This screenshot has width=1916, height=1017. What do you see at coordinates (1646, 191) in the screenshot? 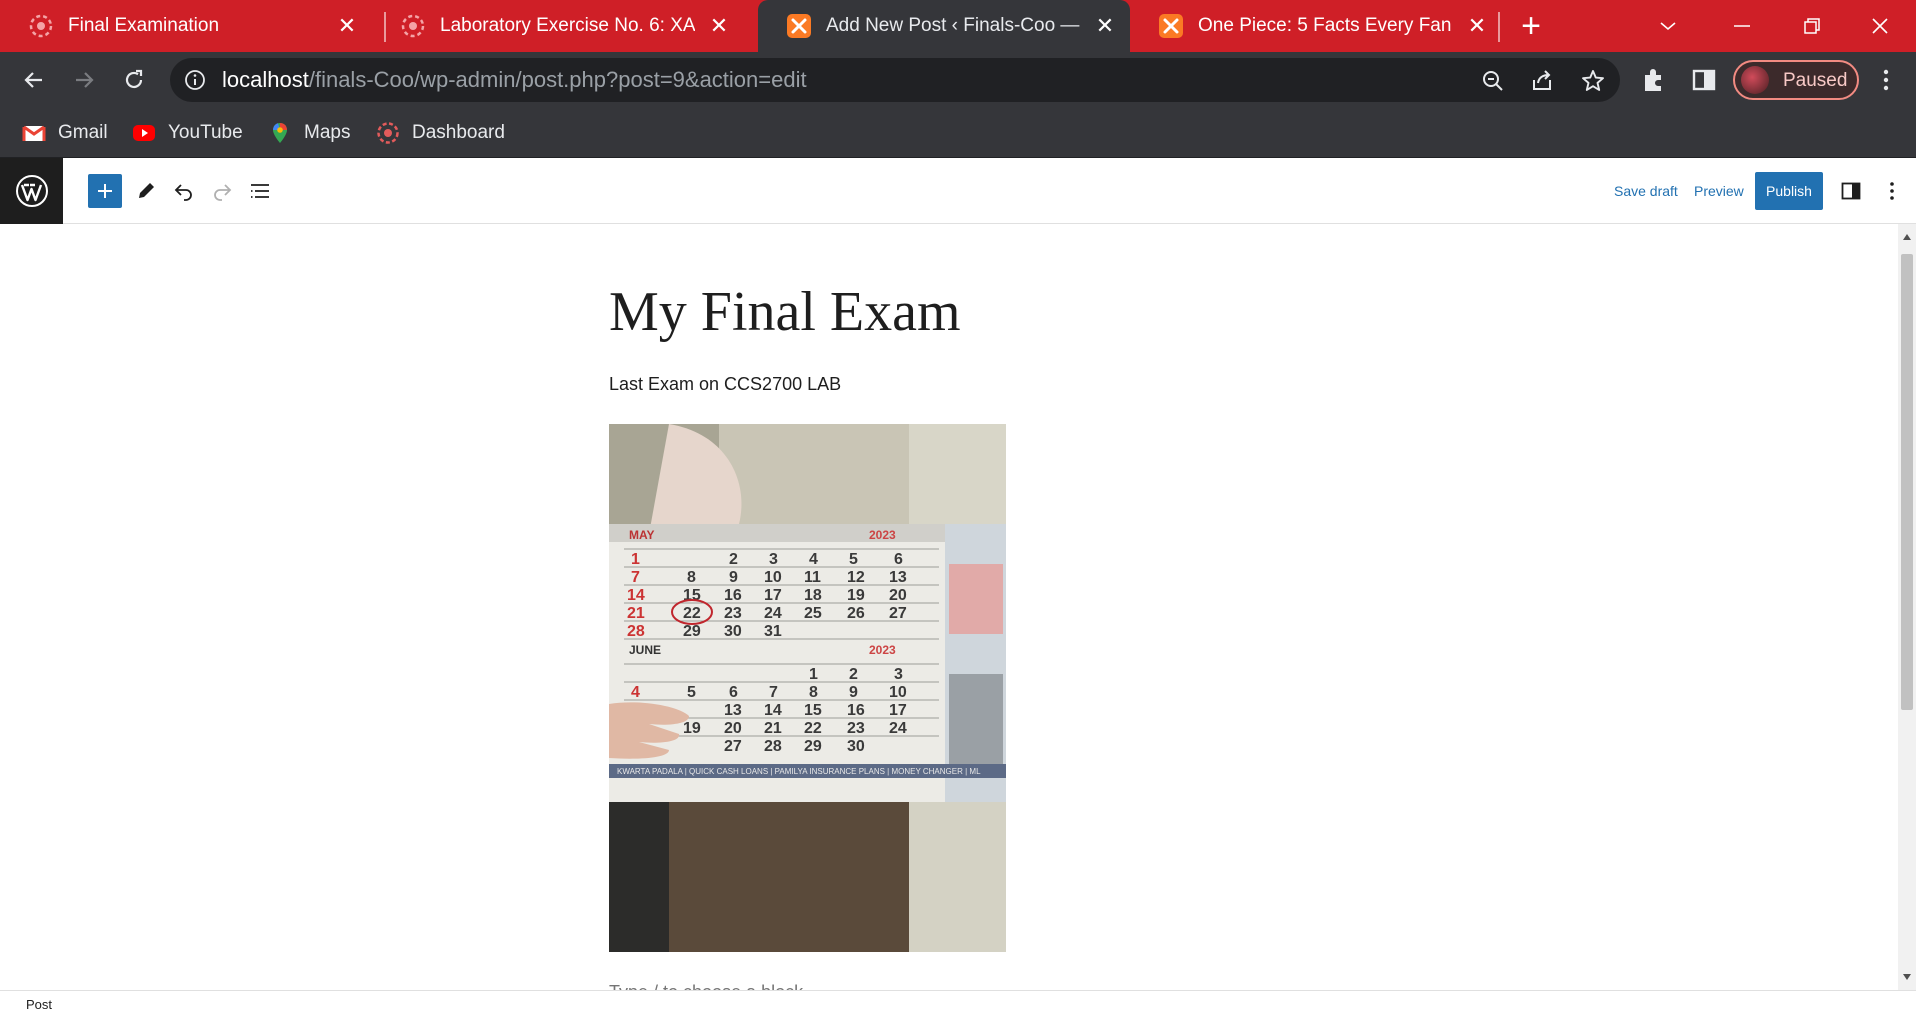
I see `save-draft-button: Save draft` at bounding box center [1646, 191].